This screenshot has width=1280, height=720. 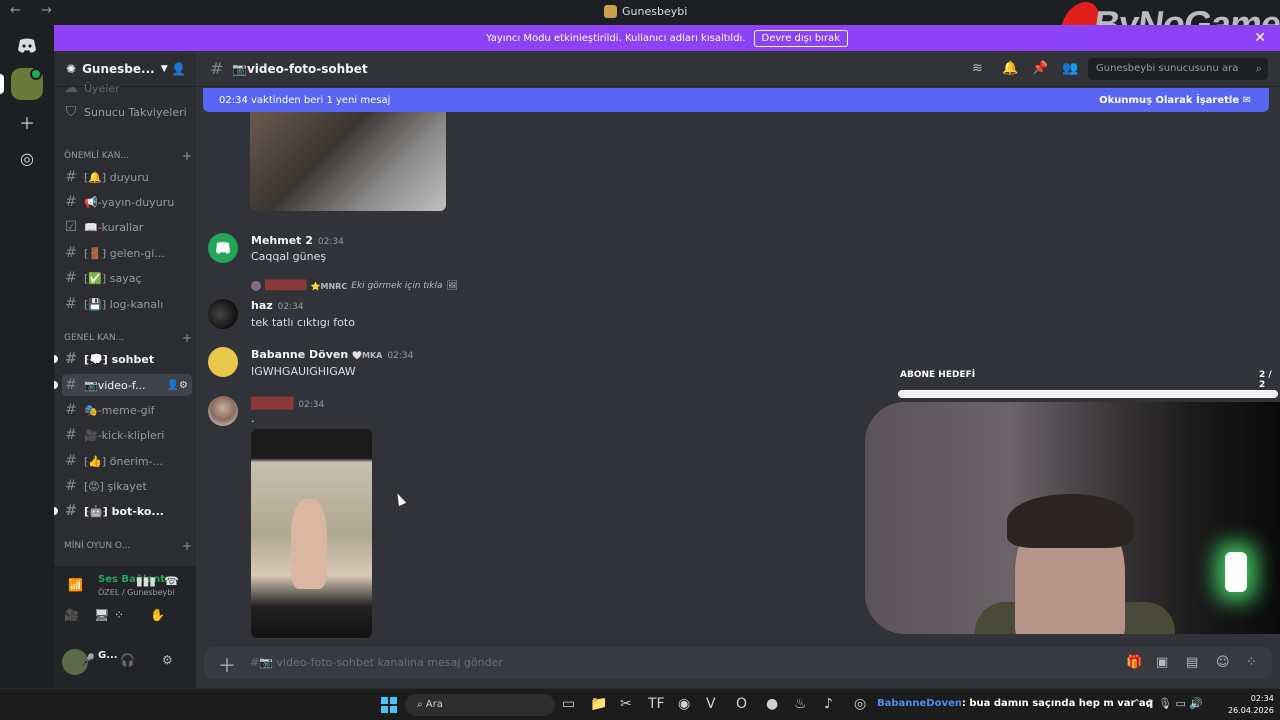 I want to click on file-explorer-icon: 📁, so click(x=598, y=704).